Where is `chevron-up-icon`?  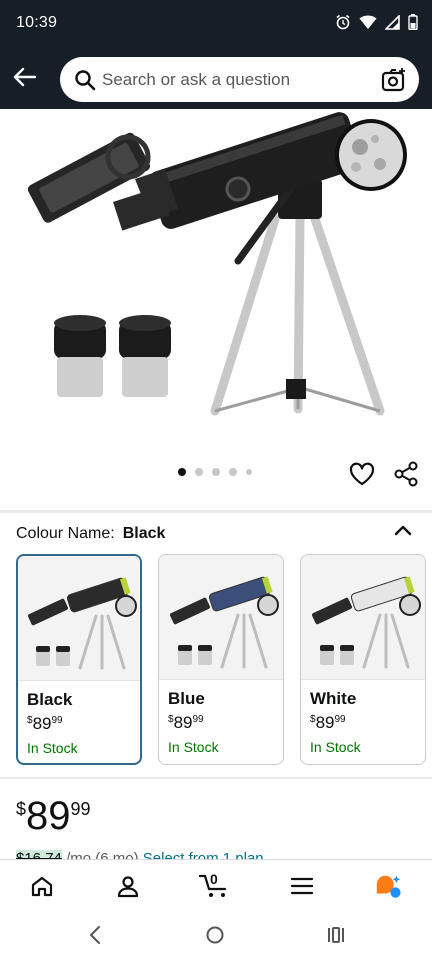
chevron-up-icon is located at coordinates (403, 531).